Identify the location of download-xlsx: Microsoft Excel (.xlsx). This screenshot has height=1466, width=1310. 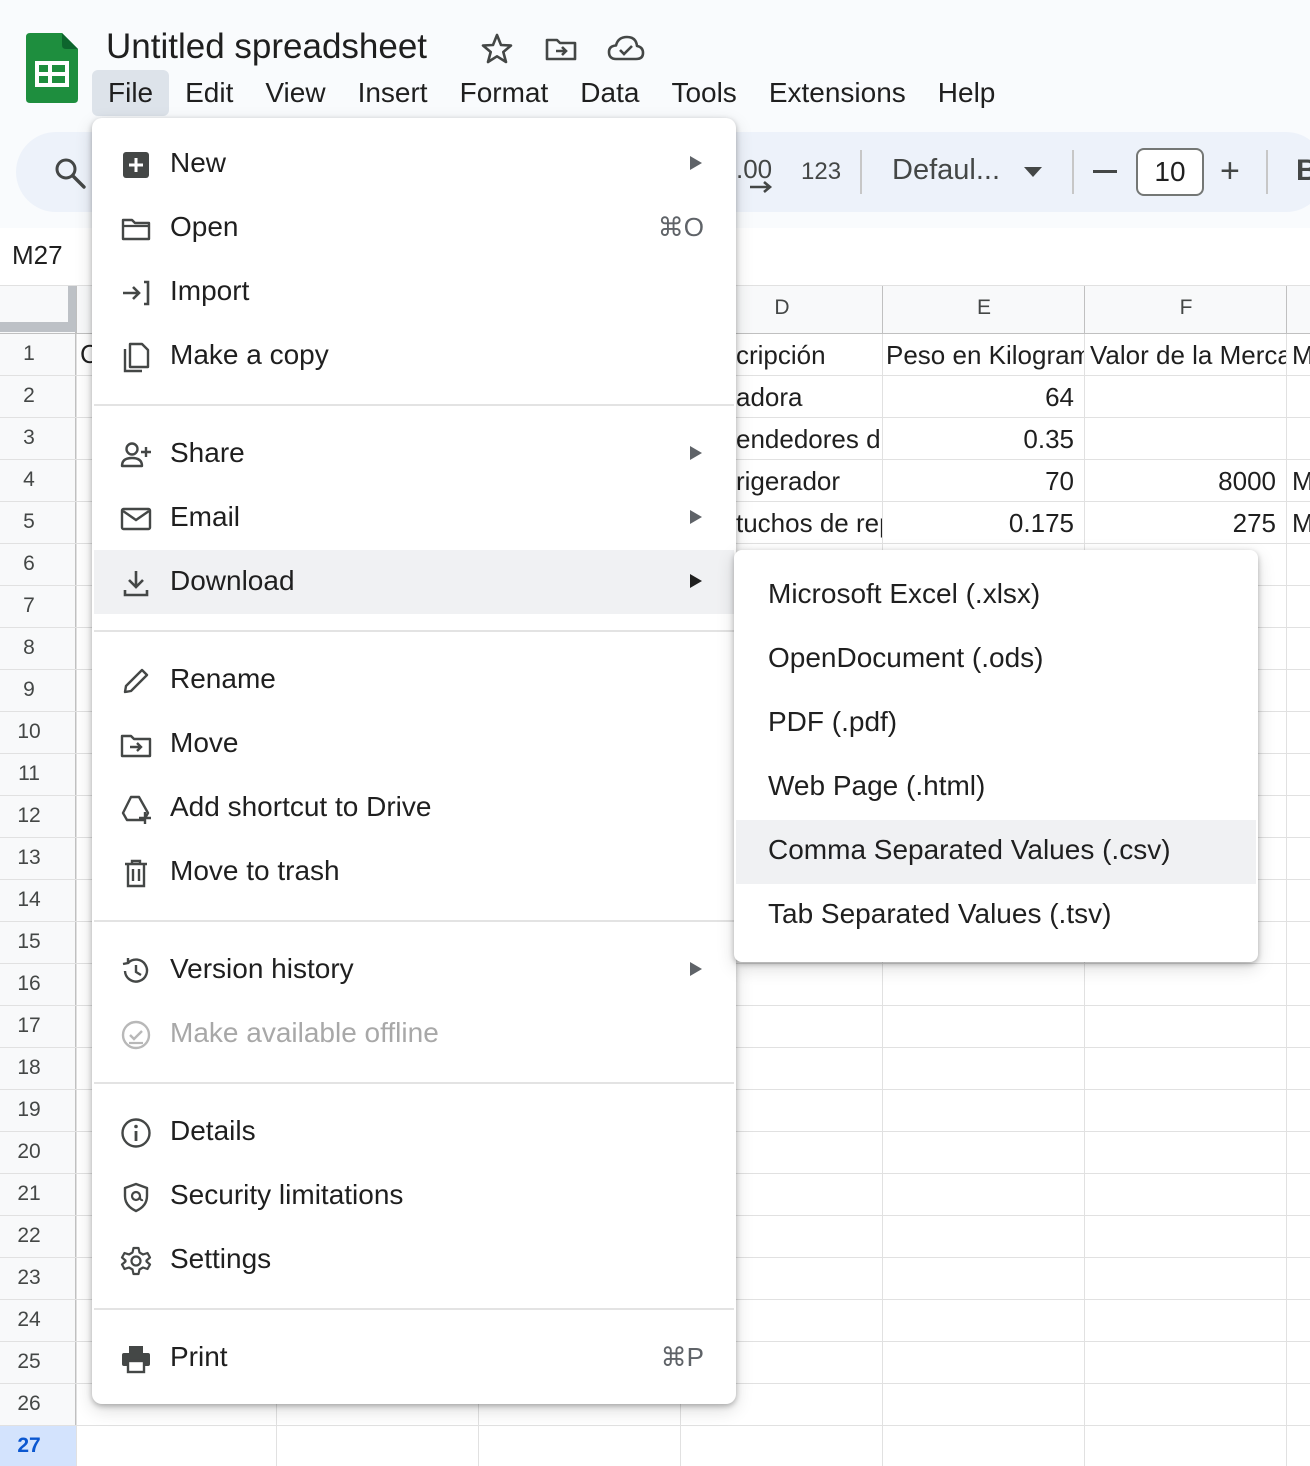
(996, 596).